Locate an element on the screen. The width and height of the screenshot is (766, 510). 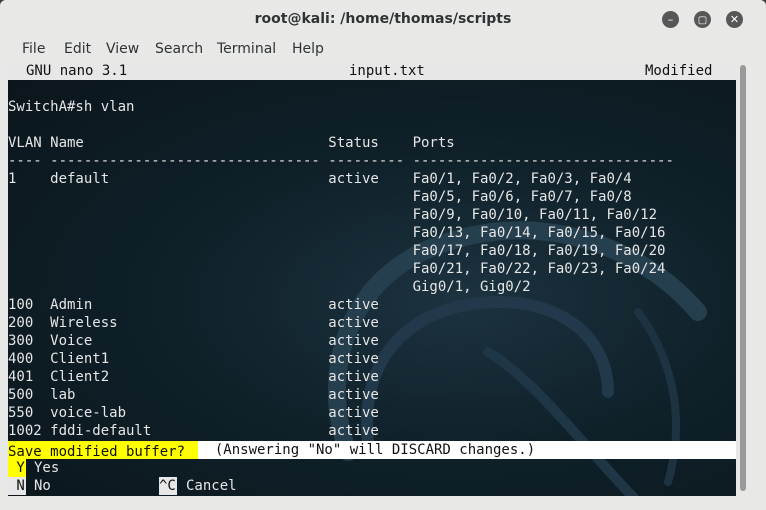
prompt-highlight: Save modified buffer? is located at coordinates (103, 450).